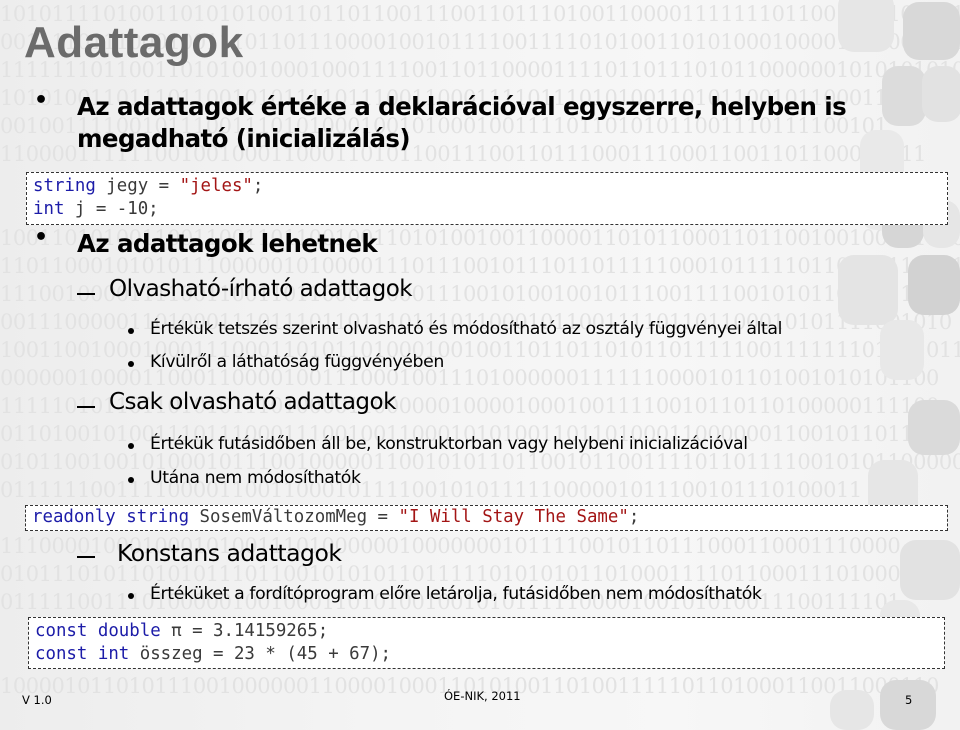  Describe the element at coordinates (244, 631) in the screenshot. I see `code-text: π = 3.14159265;` at that location.